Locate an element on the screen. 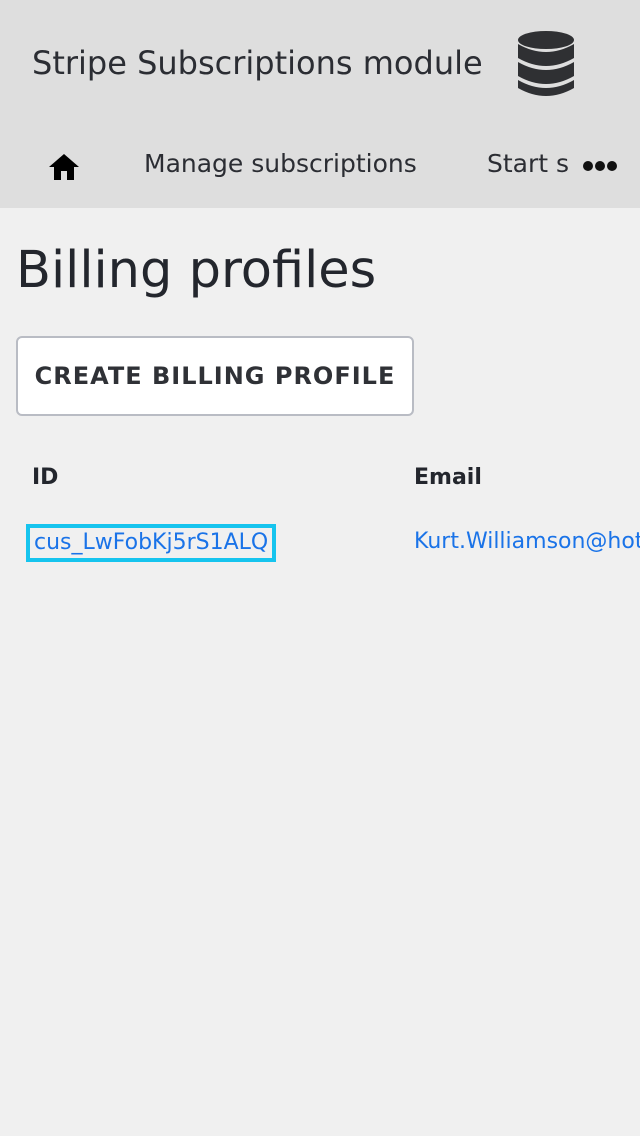  home-icon is located at coordinates (64, 167).